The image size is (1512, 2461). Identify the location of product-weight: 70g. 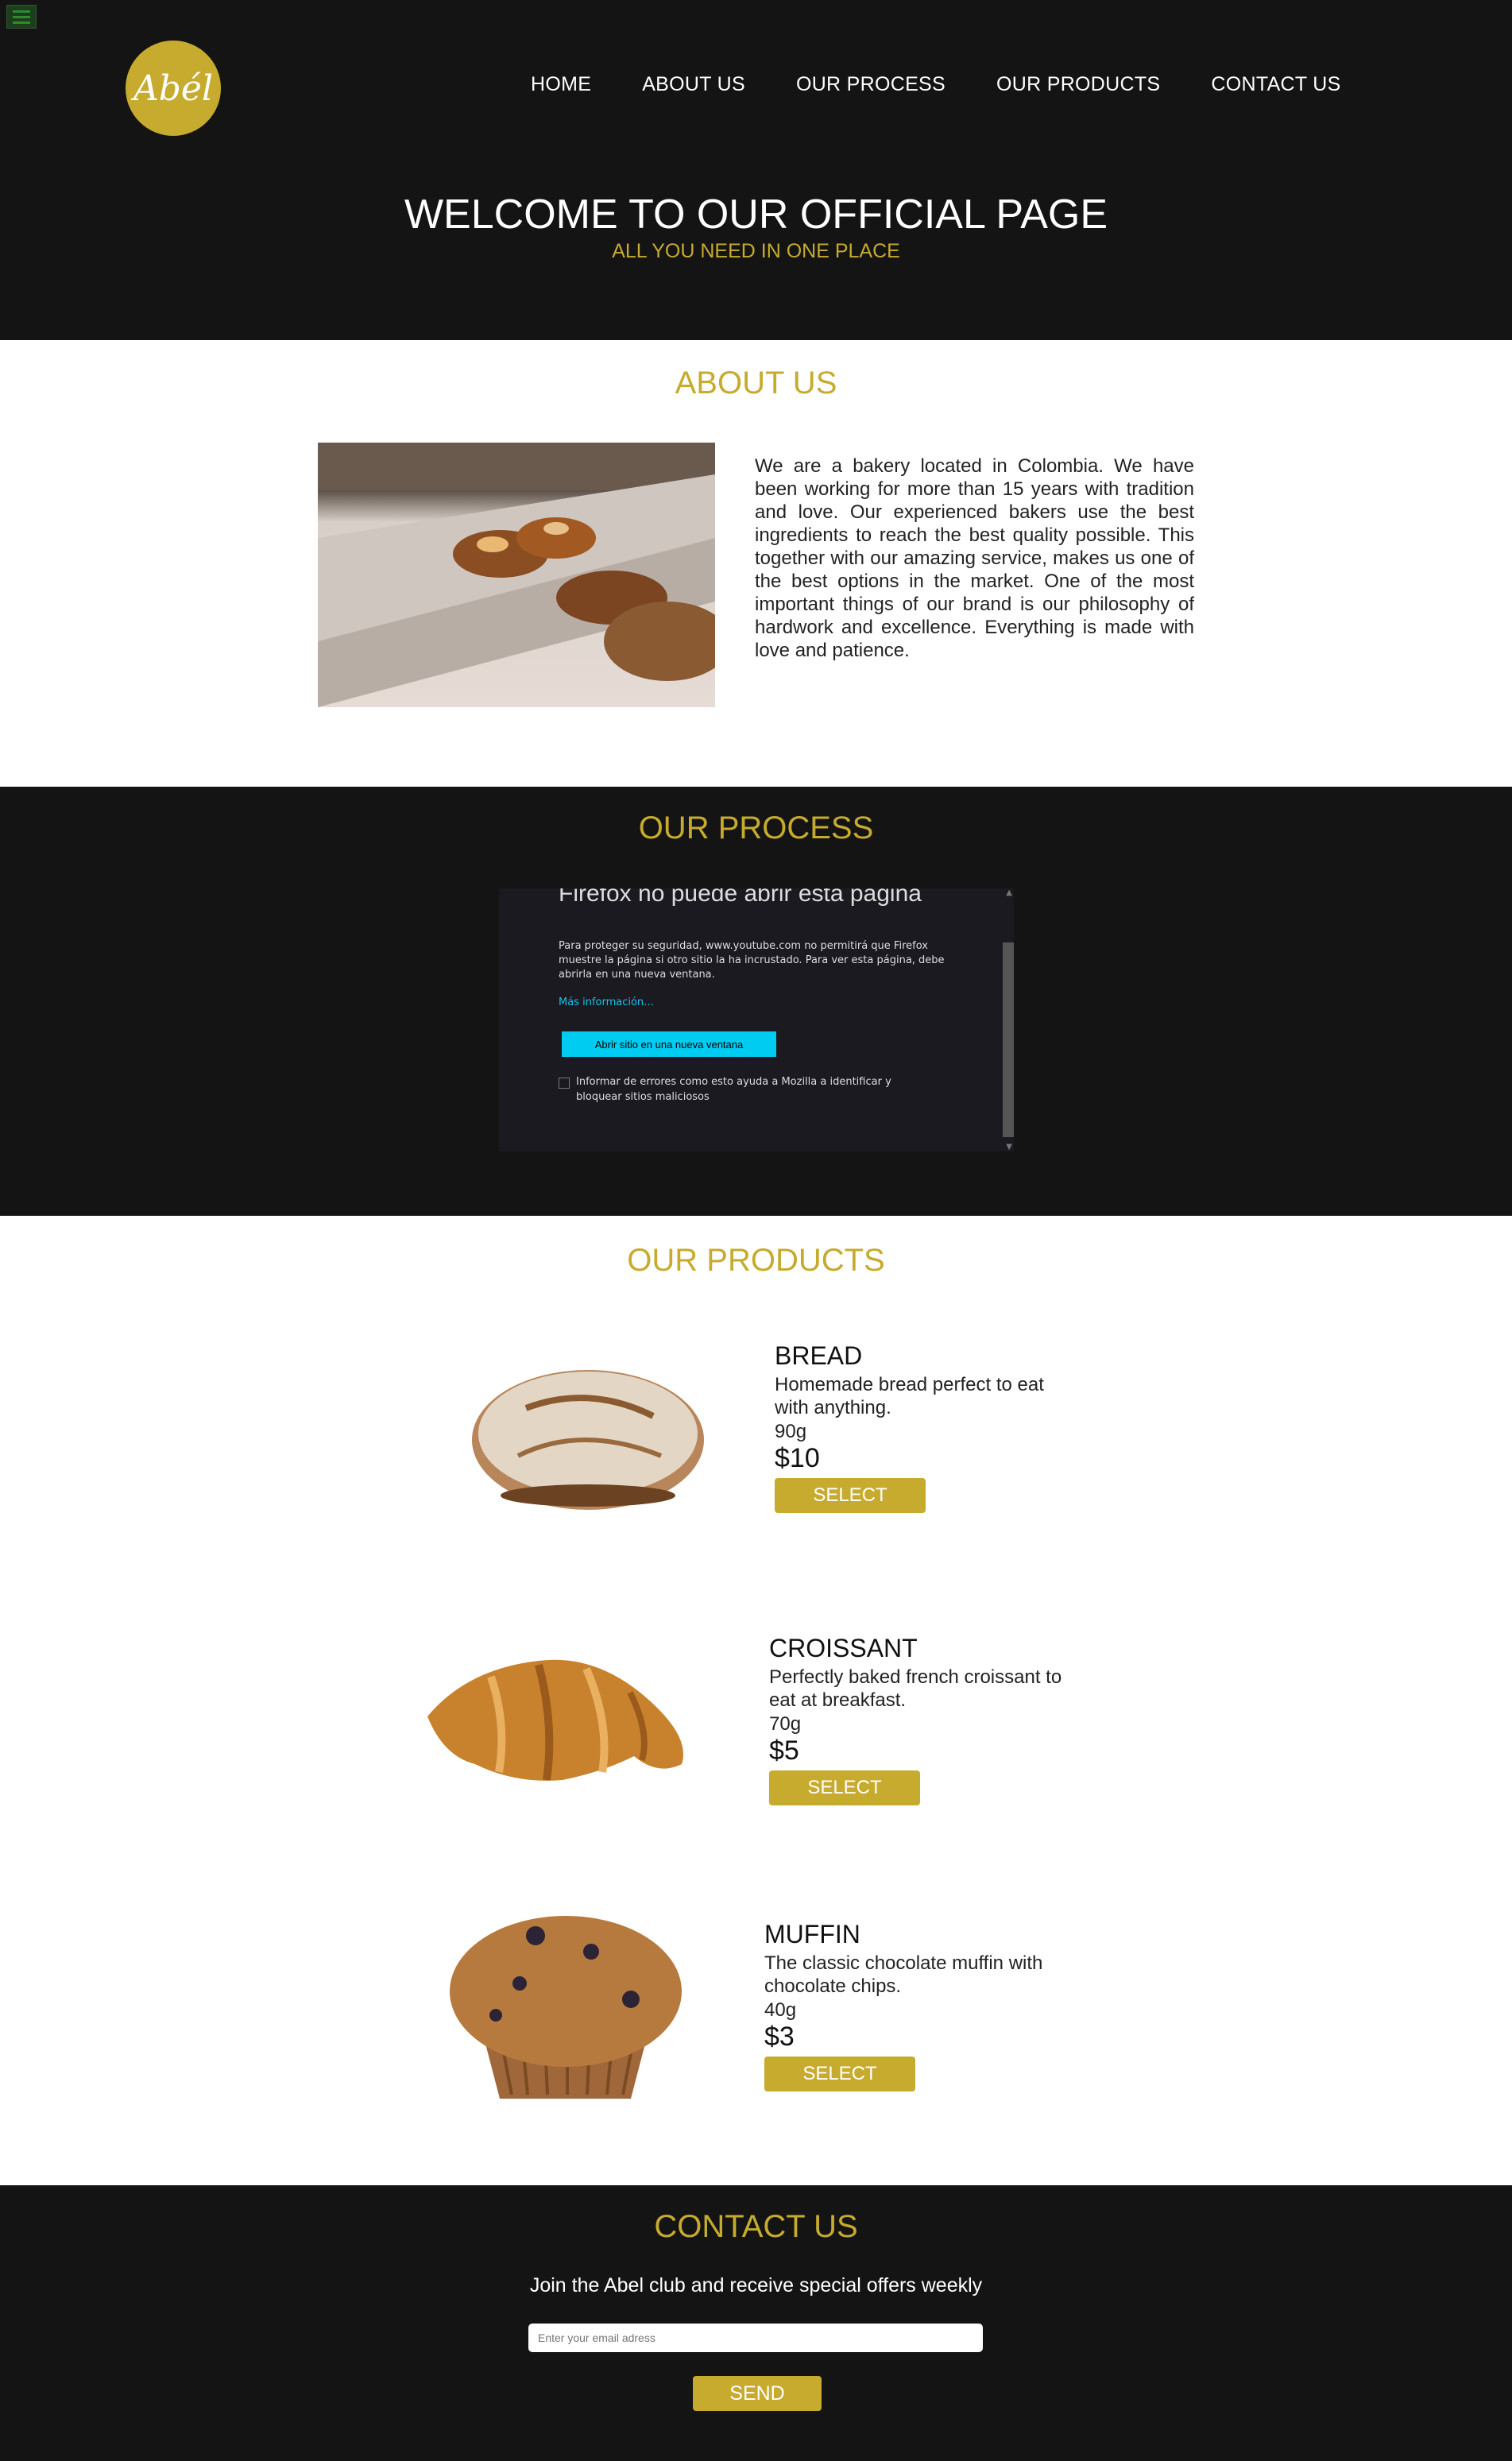
(785, 1724).